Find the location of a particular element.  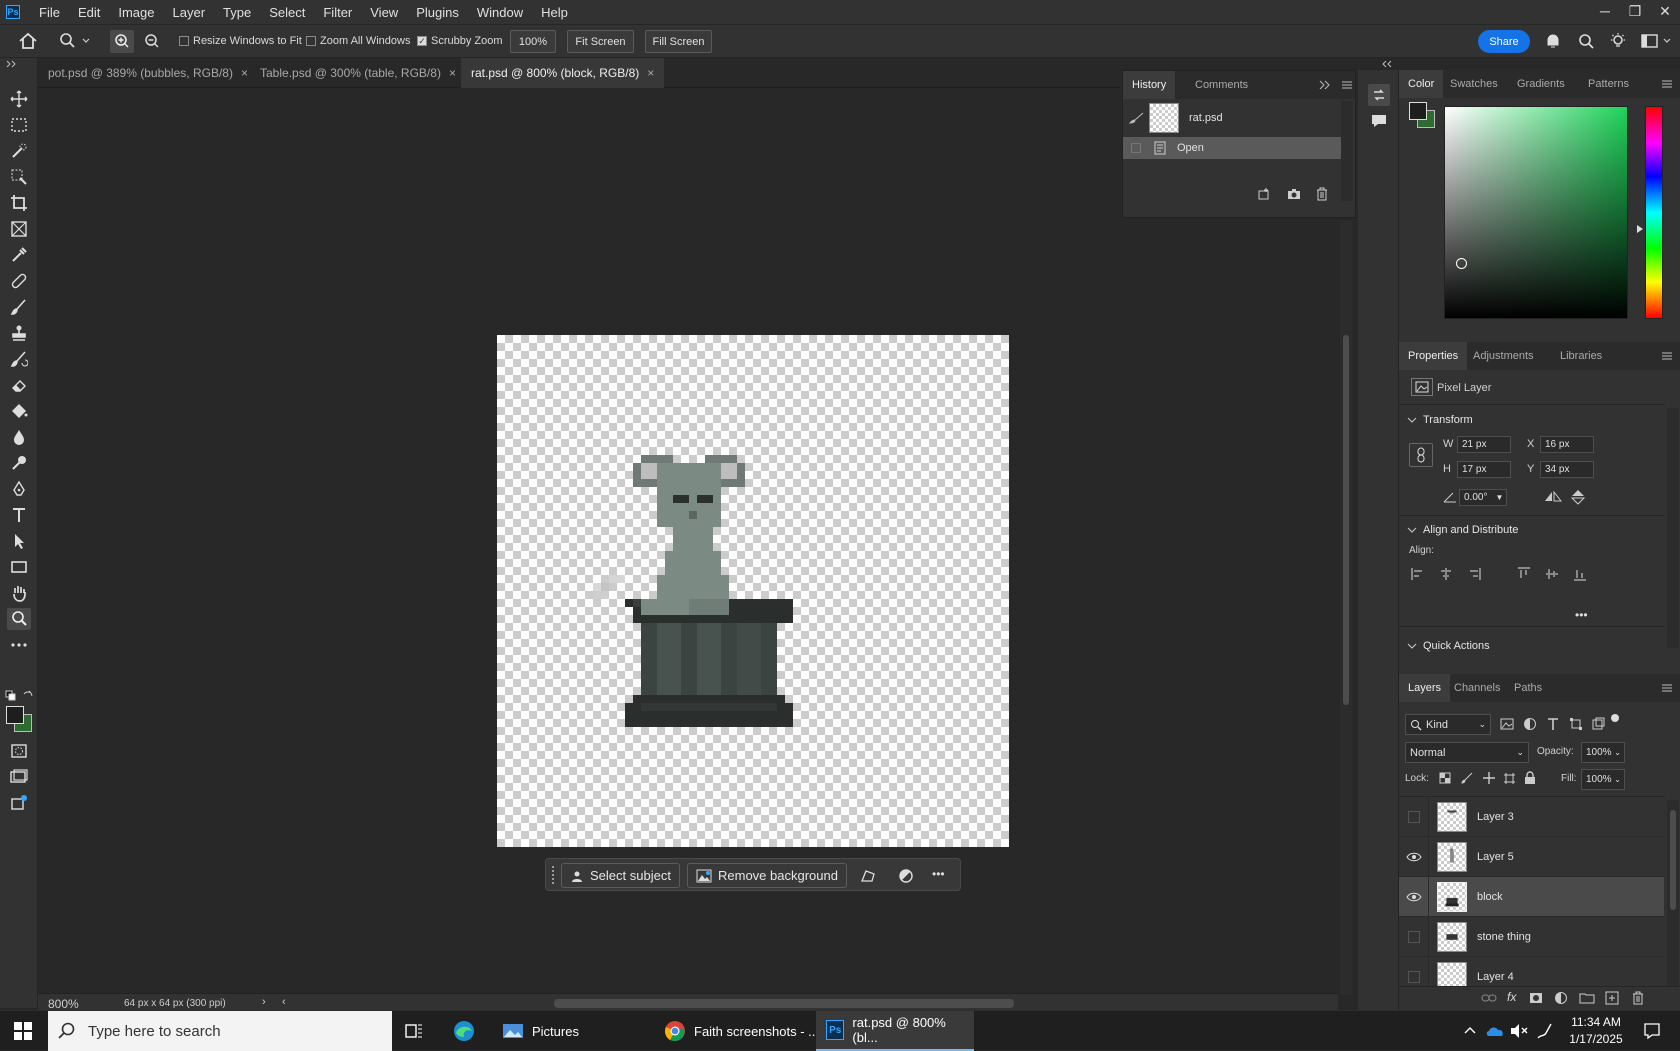

selection-brush-tool-icon is located at coordinates (19, 177).